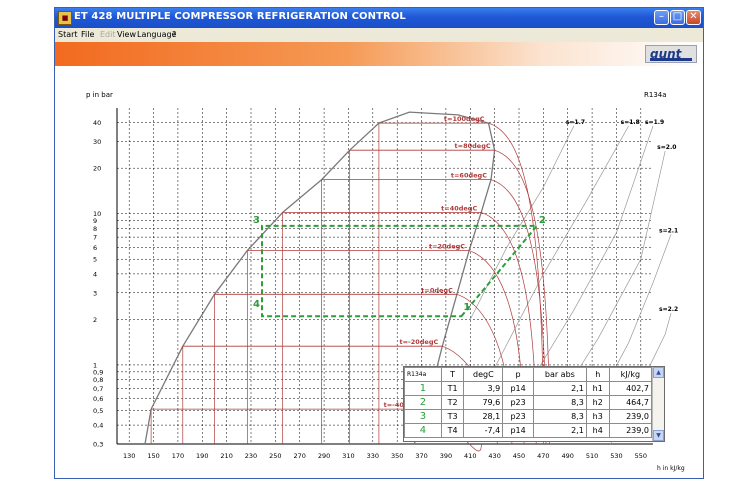  Describe the element at coordinates (126, 34) in the screenshot. I see `menu-view: View` at that location.